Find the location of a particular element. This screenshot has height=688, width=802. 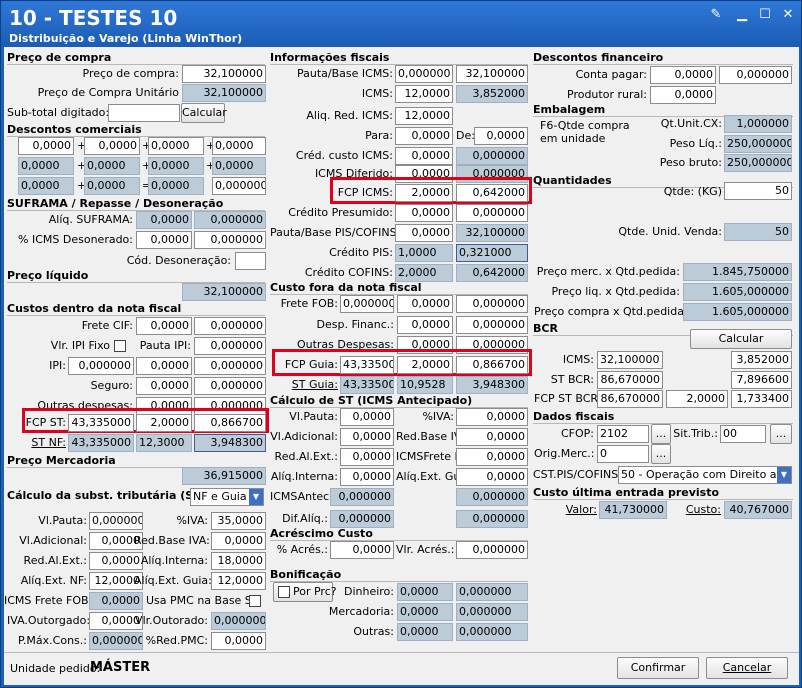

vlracres-field: 0,000000 is located at coordinates (492, 550).